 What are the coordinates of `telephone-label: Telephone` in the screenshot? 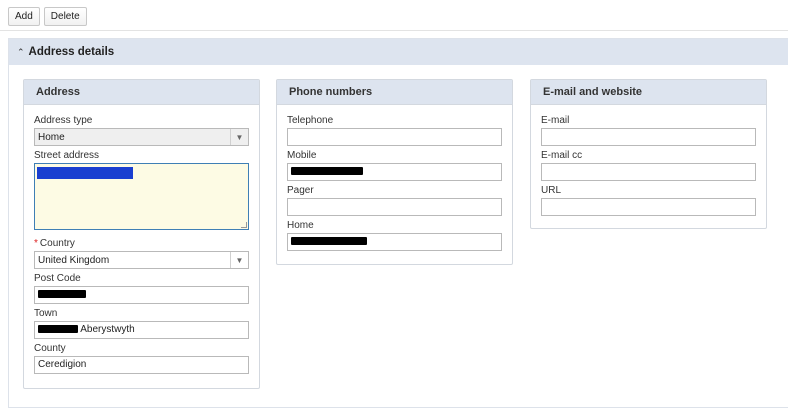 It's located at (310, 120).